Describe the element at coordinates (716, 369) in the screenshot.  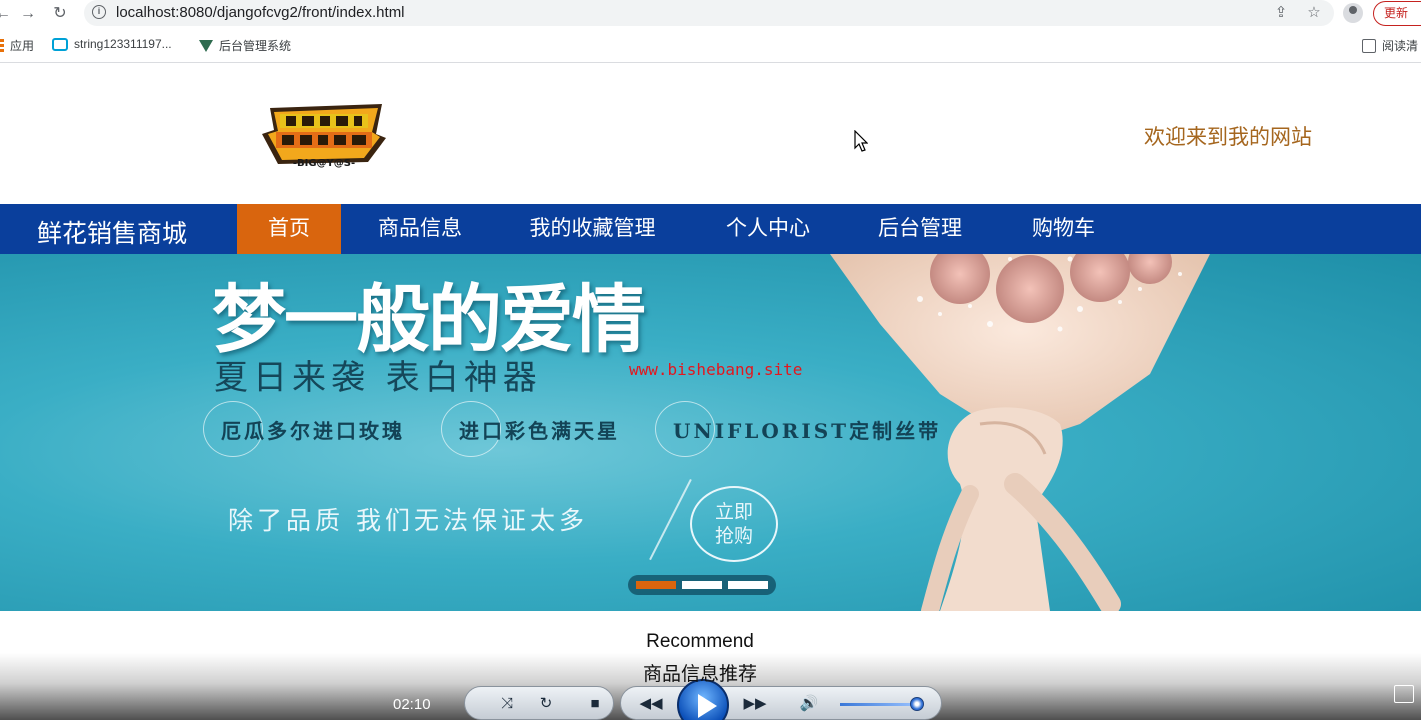
I see `watermark-text: www.bishebang.site` at that location.